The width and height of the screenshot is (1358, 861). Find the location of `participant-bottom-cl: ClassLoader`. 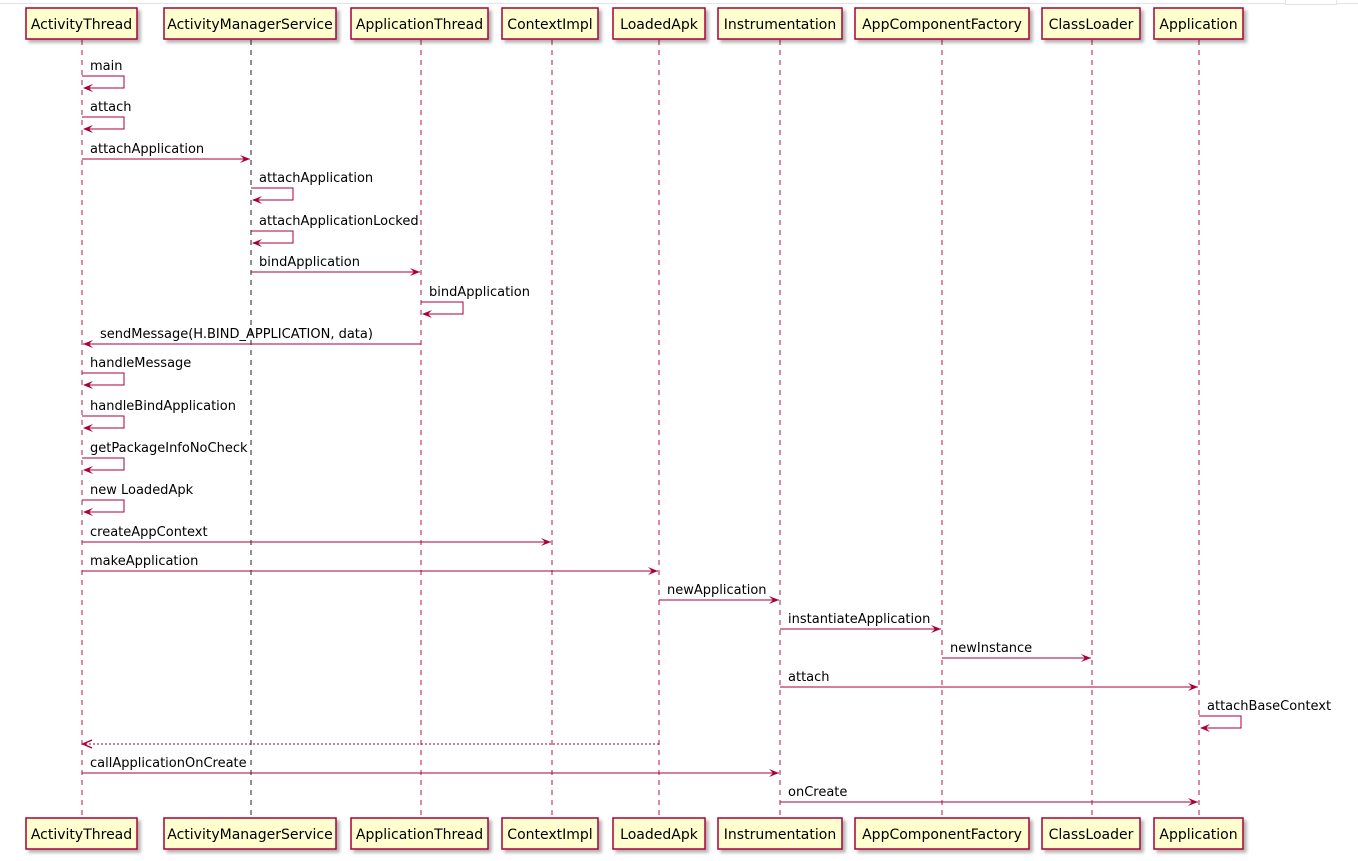

participant-bottom-cl: ClassLoader is located at coordinates (1091, 833).